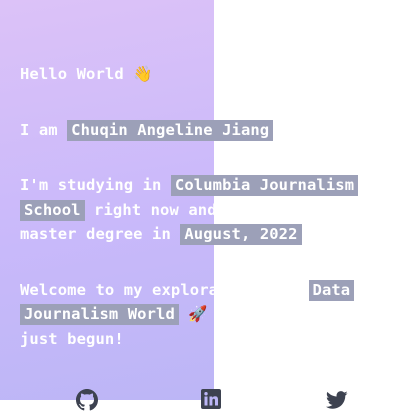 The height and width of the screenshot is (411, 400). I want to click on name-line: I am Chuqin Angeline Jiang, so click(207, 130).